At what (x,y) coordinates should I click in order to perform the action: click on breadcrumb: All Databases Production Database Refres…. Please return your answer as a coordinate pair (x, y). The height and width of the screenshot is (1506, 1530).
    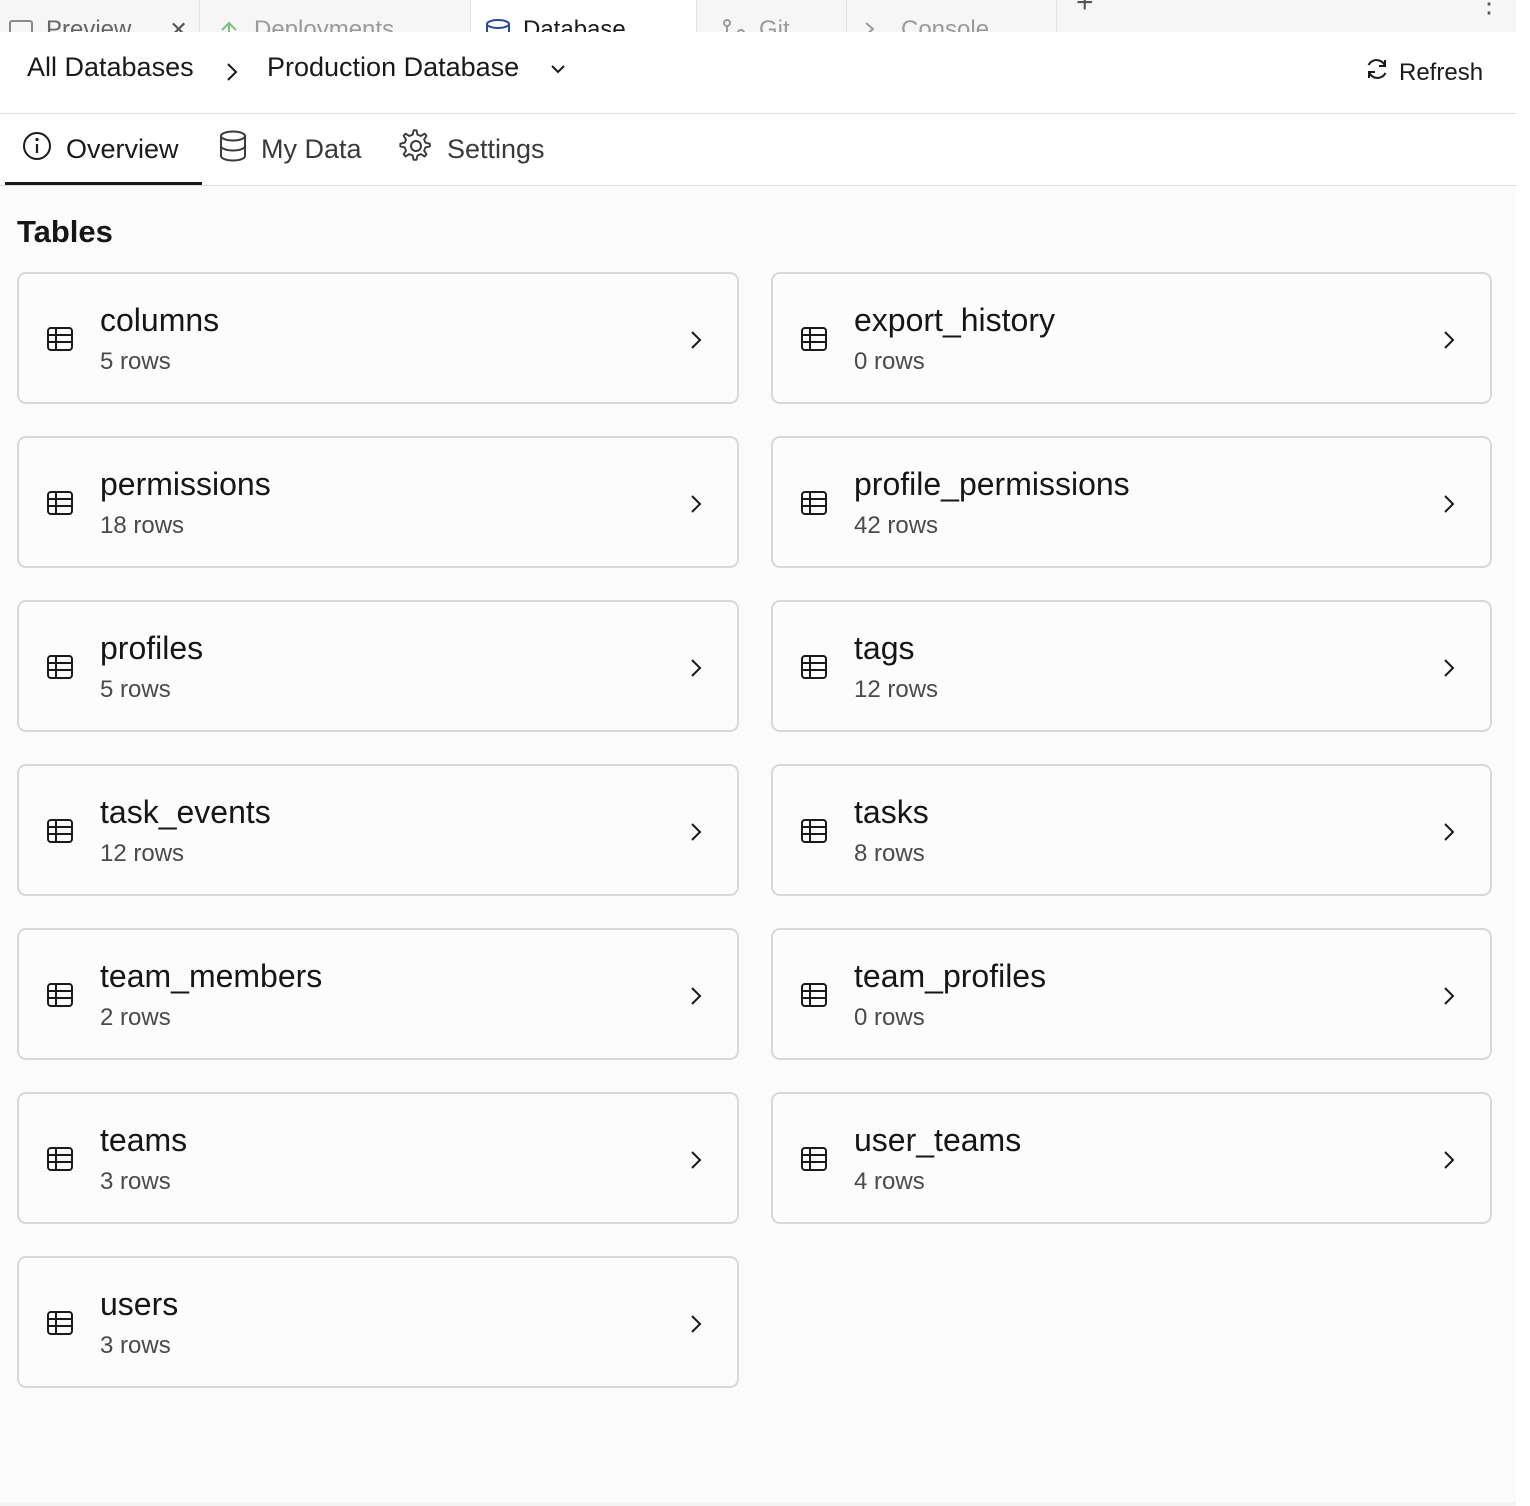
    Looking at the image, I should click on (758, 73).